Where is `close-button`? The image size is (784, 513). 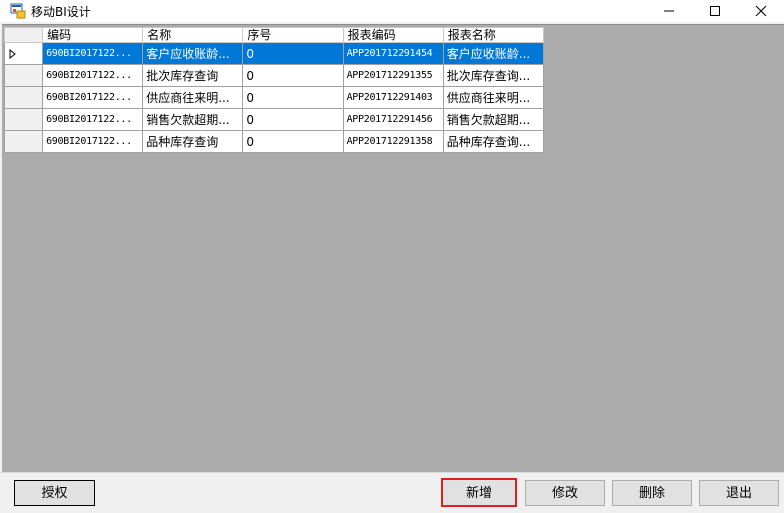
close-button is located at coordinates (761, 11).